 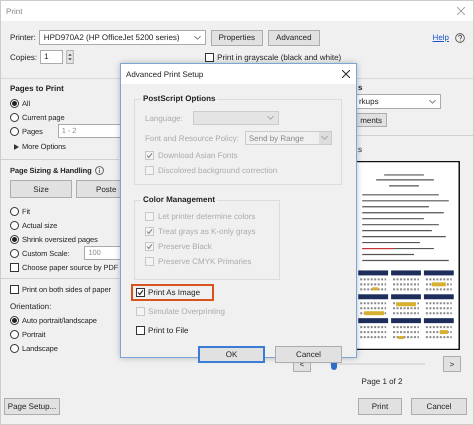 I want to click on checkbox-label: Print As Image, so click(x=174, y=292).